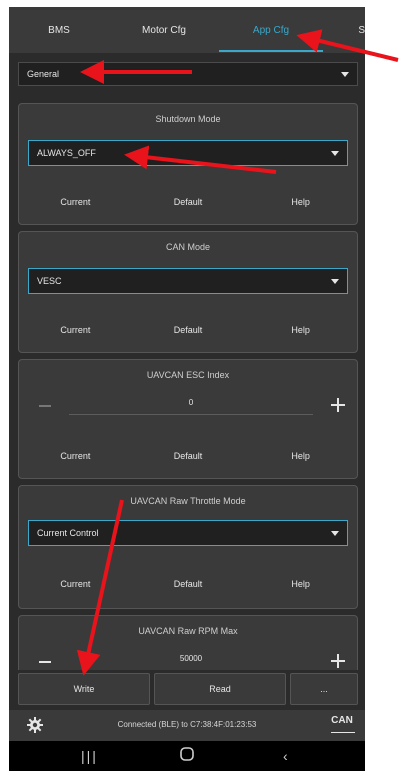  I want to click on panel-can-mode: CAN Mode VESC Current Default Help, so click(188, 292).